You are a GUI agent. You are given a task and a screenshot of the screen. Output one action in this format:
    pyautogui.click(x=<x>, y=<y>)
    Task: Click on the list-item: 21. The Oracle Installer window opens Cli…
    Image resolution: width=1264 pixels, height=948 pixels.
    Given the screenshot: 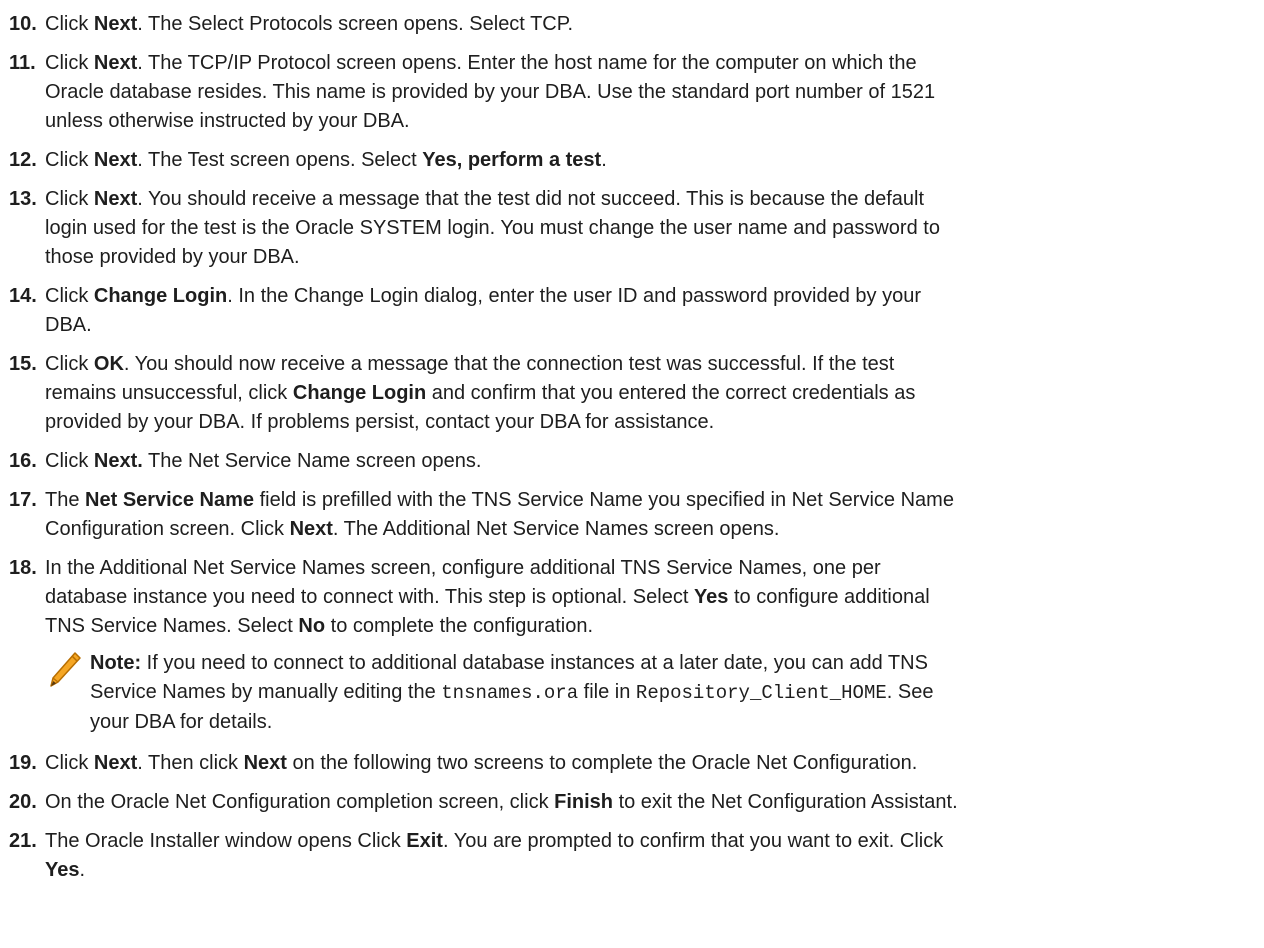 What is the action you would take?
    pyautogui.click(x=631, y=856)
    